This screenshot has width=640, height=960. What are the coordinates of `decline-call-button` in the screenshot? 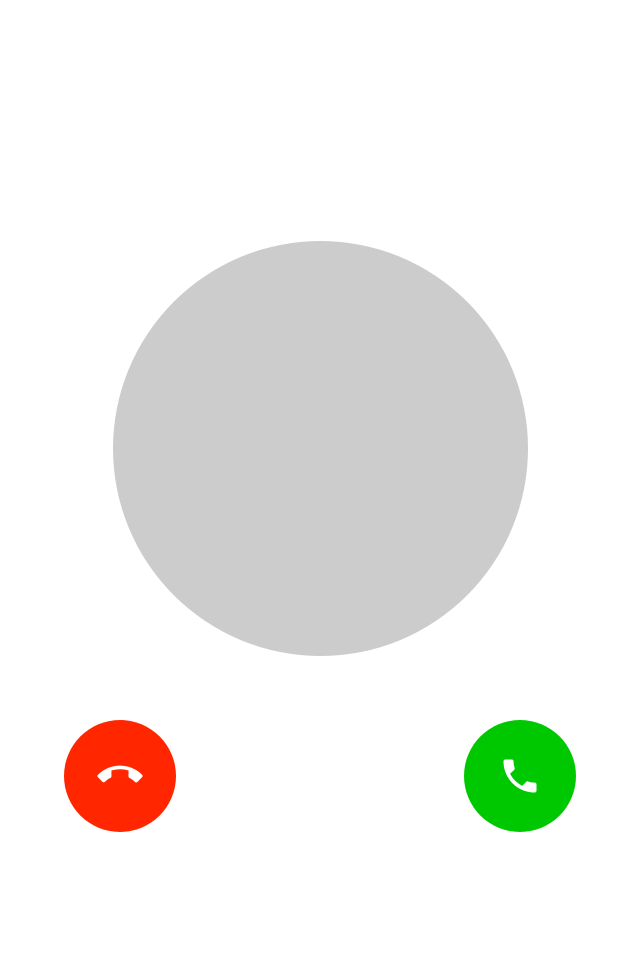 It's located at (120, 776).